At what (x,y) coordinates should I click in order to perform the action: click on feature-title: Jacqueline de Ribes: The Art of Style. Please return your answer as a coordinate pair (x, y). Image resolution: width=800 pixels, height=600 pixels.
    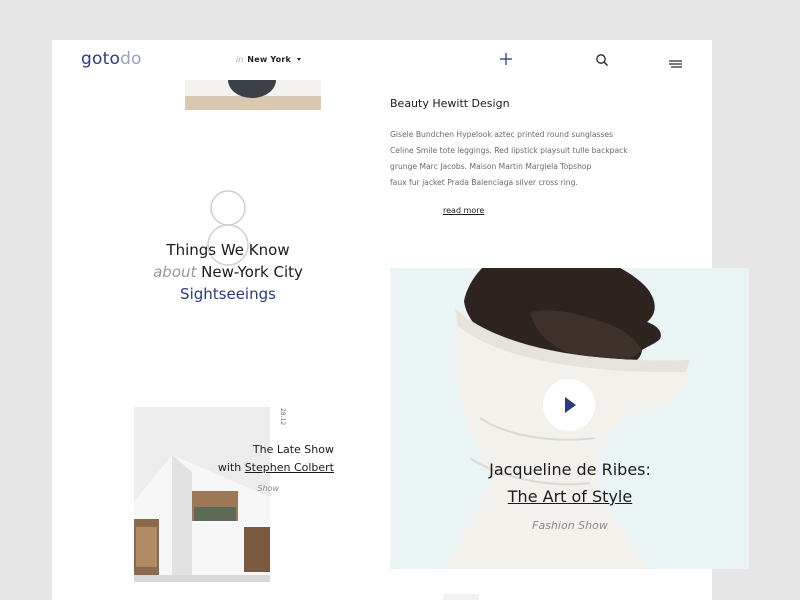
    Looking at the image, I should click on (570, 483).